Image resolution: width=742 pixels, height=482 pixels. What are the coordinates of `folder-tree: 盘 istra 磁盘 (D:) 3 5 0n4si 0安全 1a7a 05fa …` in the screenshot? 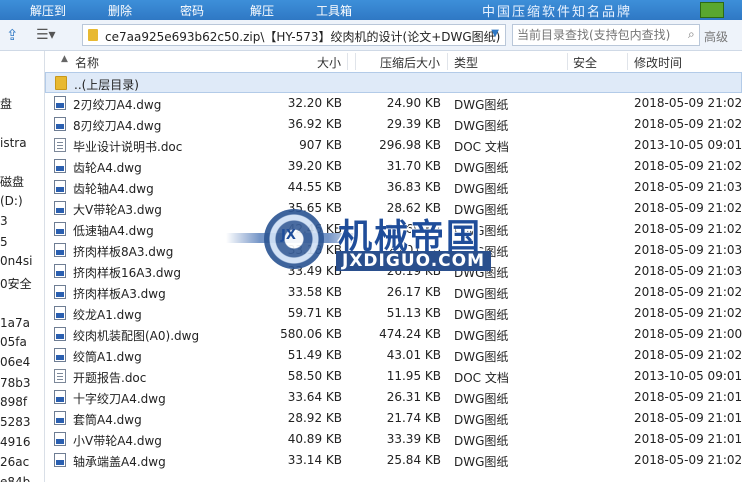 It's located at (22, 266).